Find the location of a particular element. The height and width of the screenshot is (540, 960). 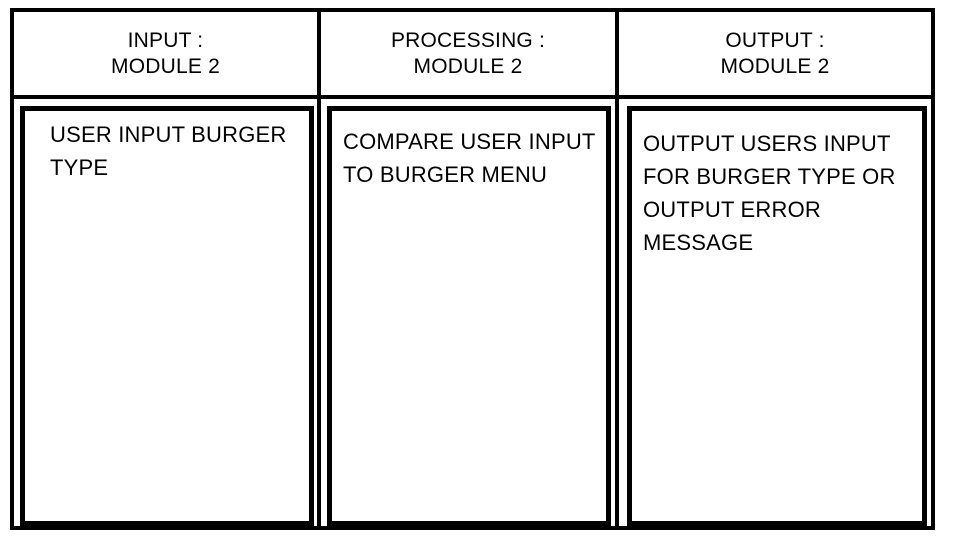

output-header: OUTPUT : MODULE 2 is located at coordinates (775, 53).